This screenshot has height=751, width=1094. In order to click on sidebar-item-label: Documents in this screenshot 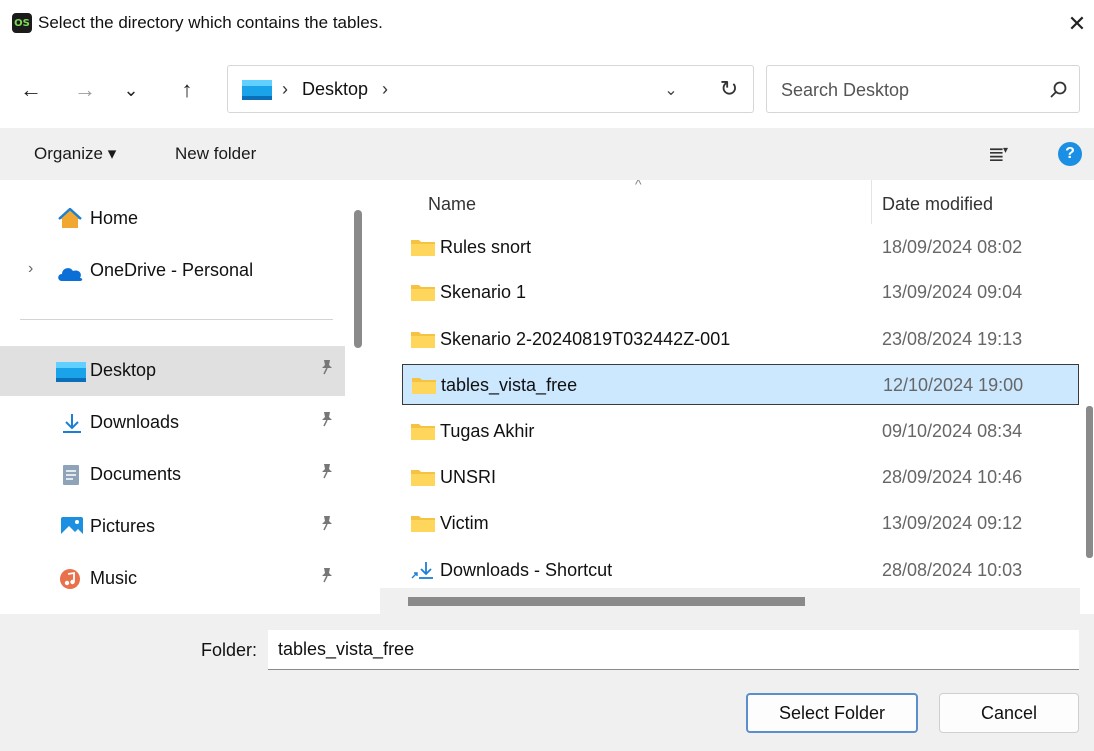, I will do `click(136, 474)`.